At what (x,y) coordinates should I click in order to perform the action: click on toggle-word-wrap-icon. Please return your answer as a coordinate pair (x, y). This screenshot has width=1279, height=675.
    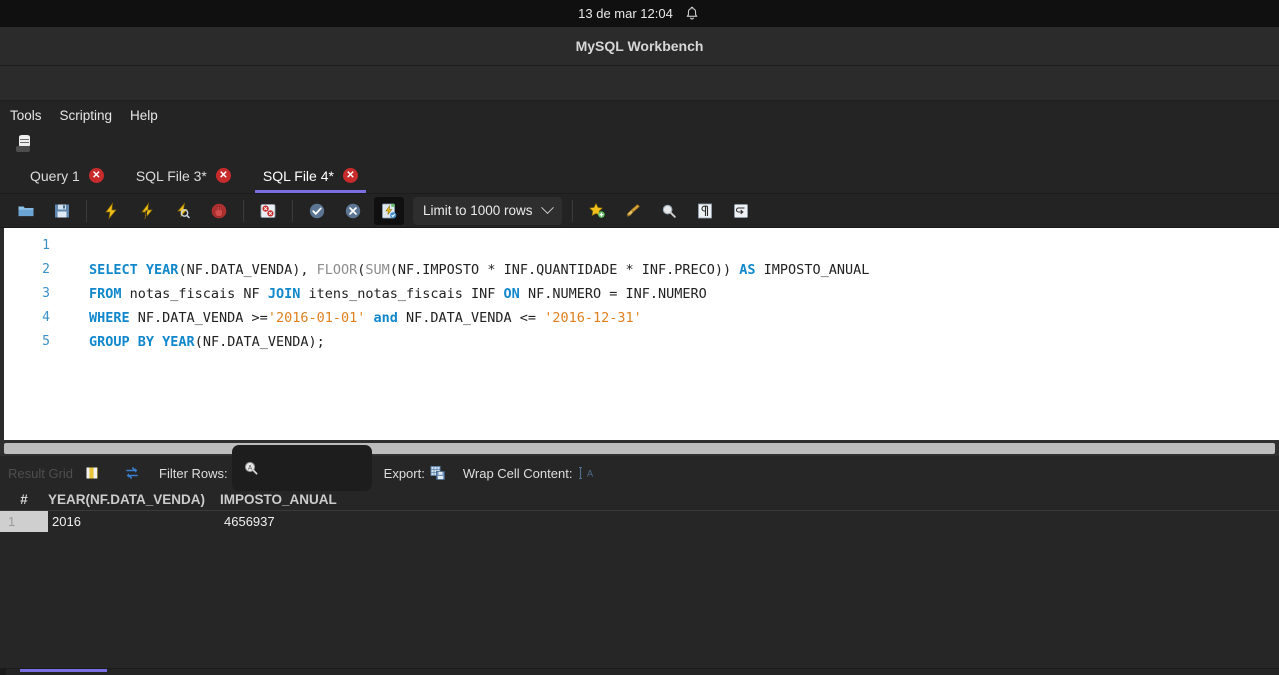
    Looking at the image, I should click on (741, 211).